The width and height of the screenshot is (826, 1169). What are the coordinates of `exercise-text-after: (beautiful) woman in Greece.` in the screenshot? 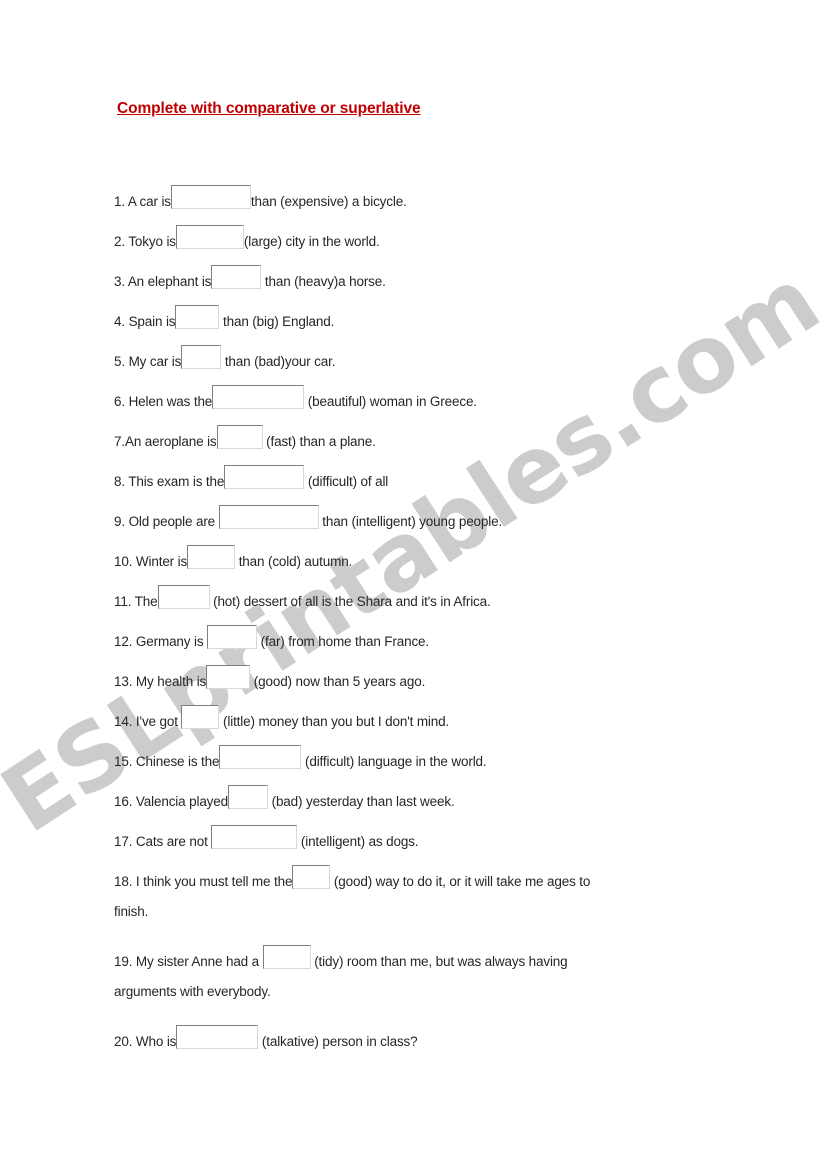 It's located at (390, 401).